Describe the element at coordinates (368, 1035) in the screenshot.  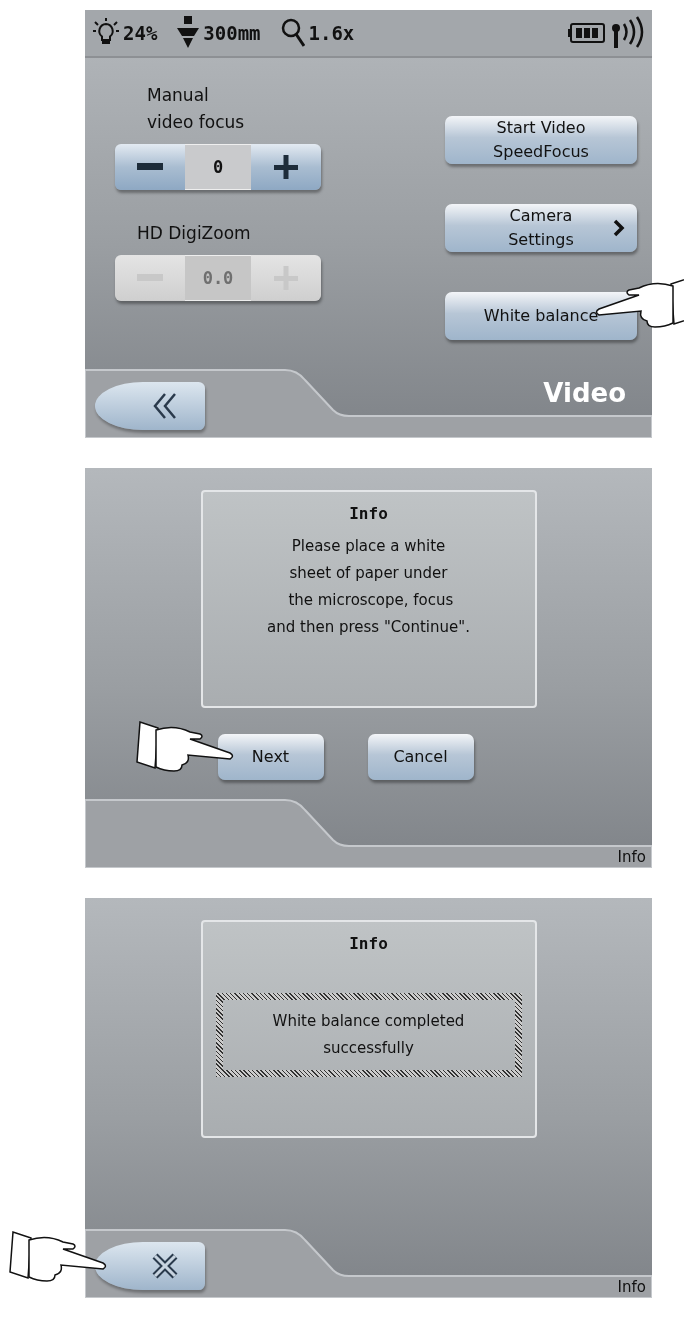
I see `dialog-message: White balance completed successfully` at that location.